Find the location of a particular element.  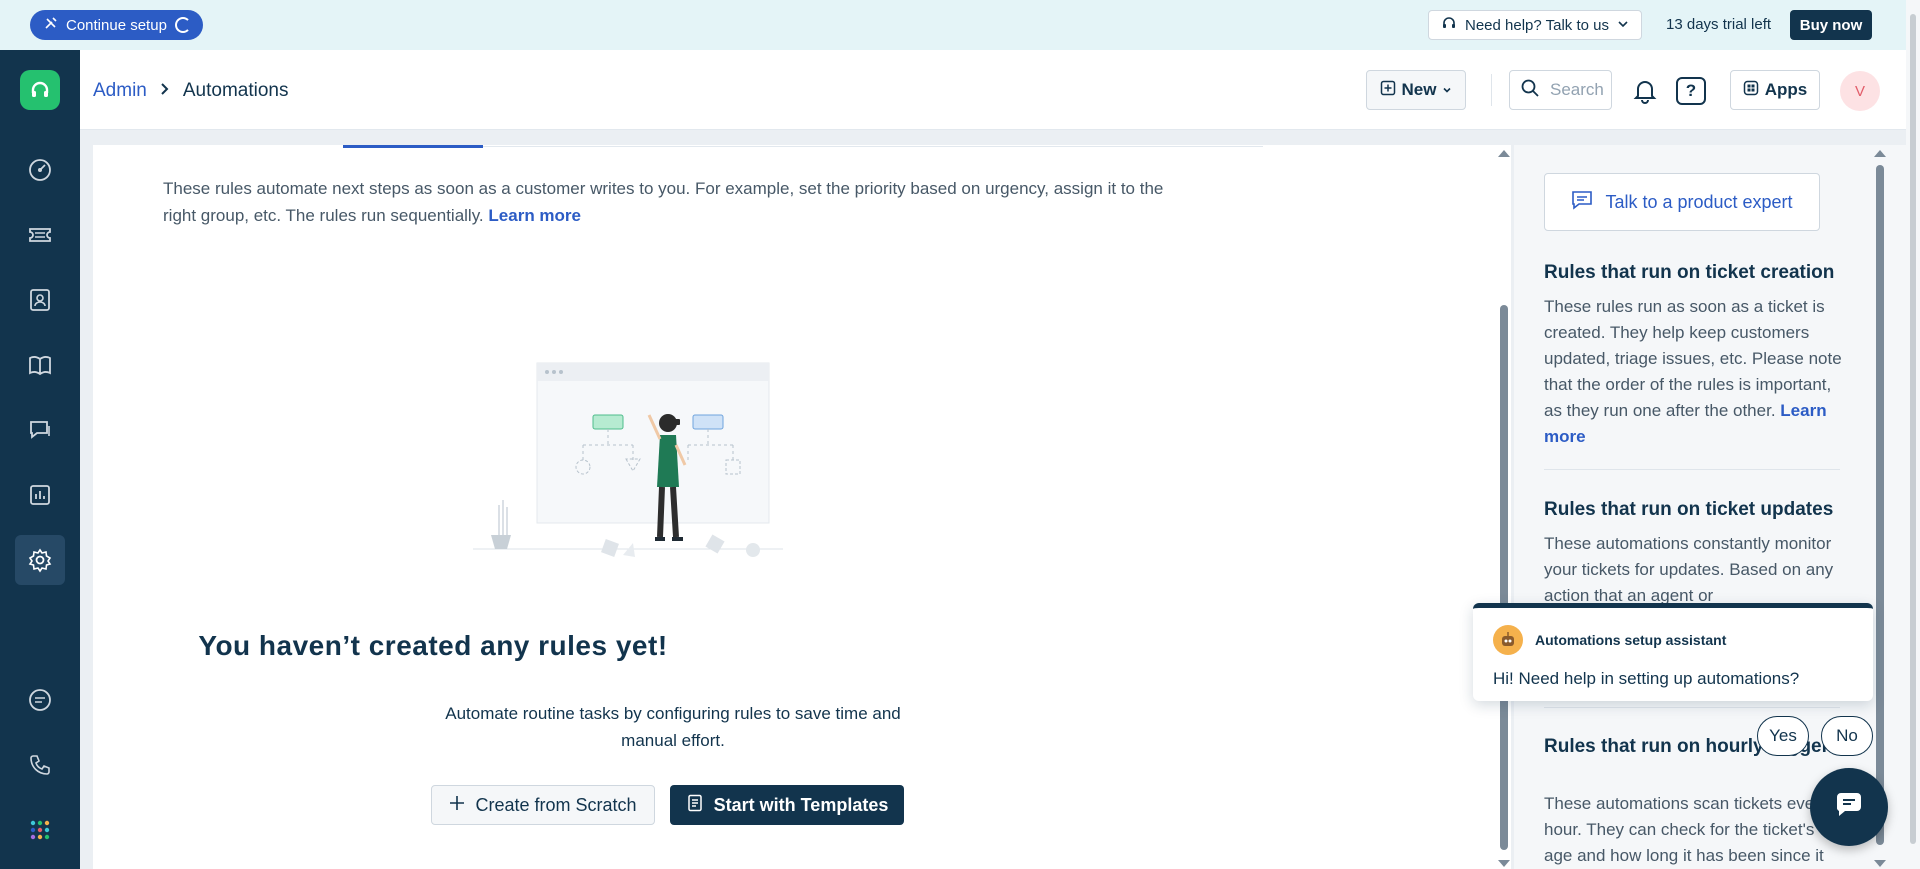

continue-setup-button: Continue setup is located at coordinates (116, 25).